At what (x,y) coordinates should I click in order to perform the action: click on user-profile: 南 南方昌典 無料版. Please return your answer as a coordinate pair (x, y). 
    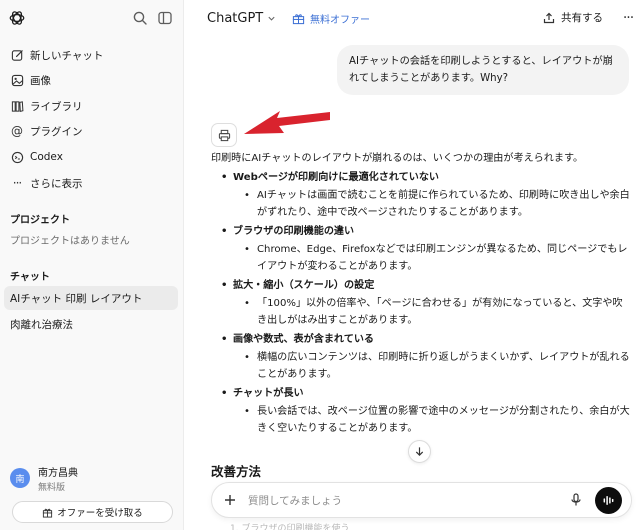
    Looking at the image, I should click on (92, 478).